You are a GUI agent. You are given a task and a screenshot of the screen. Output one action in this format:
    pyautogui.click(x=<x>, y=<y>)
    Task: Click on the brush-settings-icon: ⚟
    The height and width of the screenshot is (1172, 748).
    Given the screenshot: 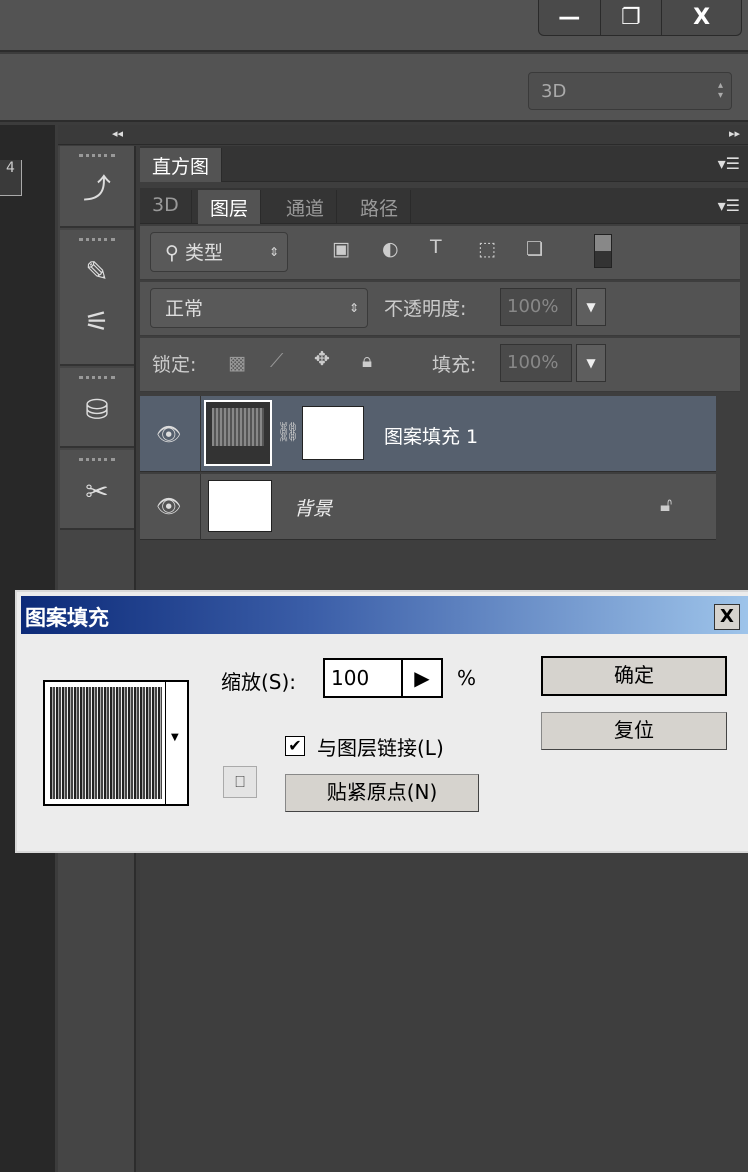 What is the action you would take?
    pyautogui.click(x=97, y=321)
    